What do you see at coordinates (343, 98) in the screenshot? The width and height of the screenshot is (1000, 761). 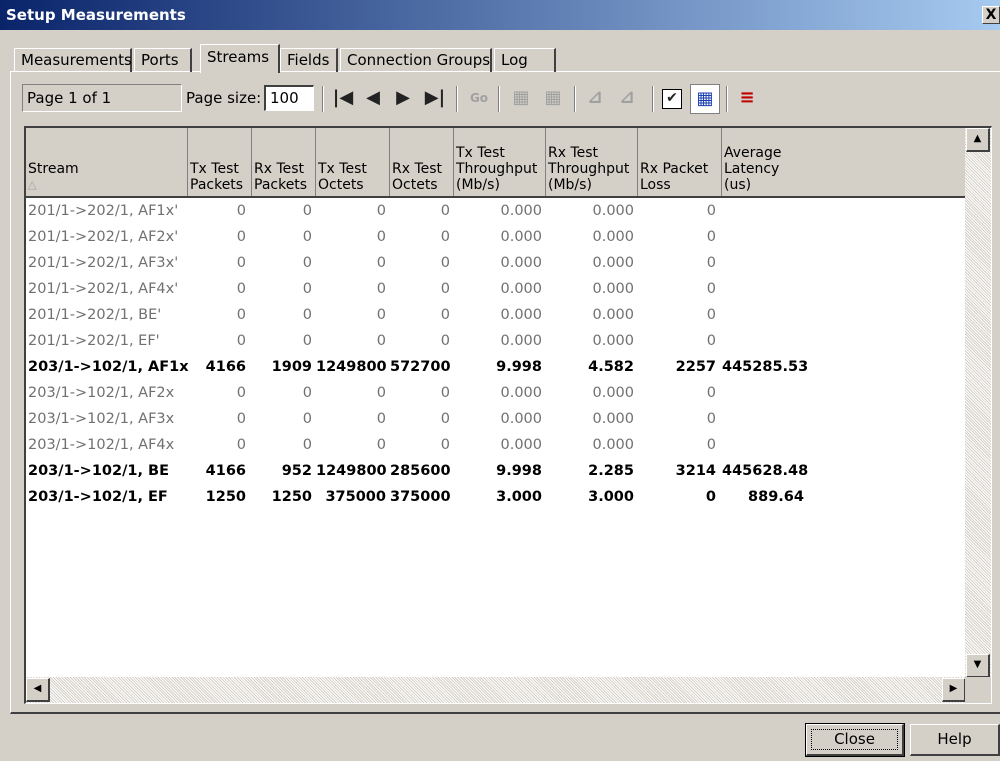 I see `first-page-icon: |◀` at bounding box center [343, 98].